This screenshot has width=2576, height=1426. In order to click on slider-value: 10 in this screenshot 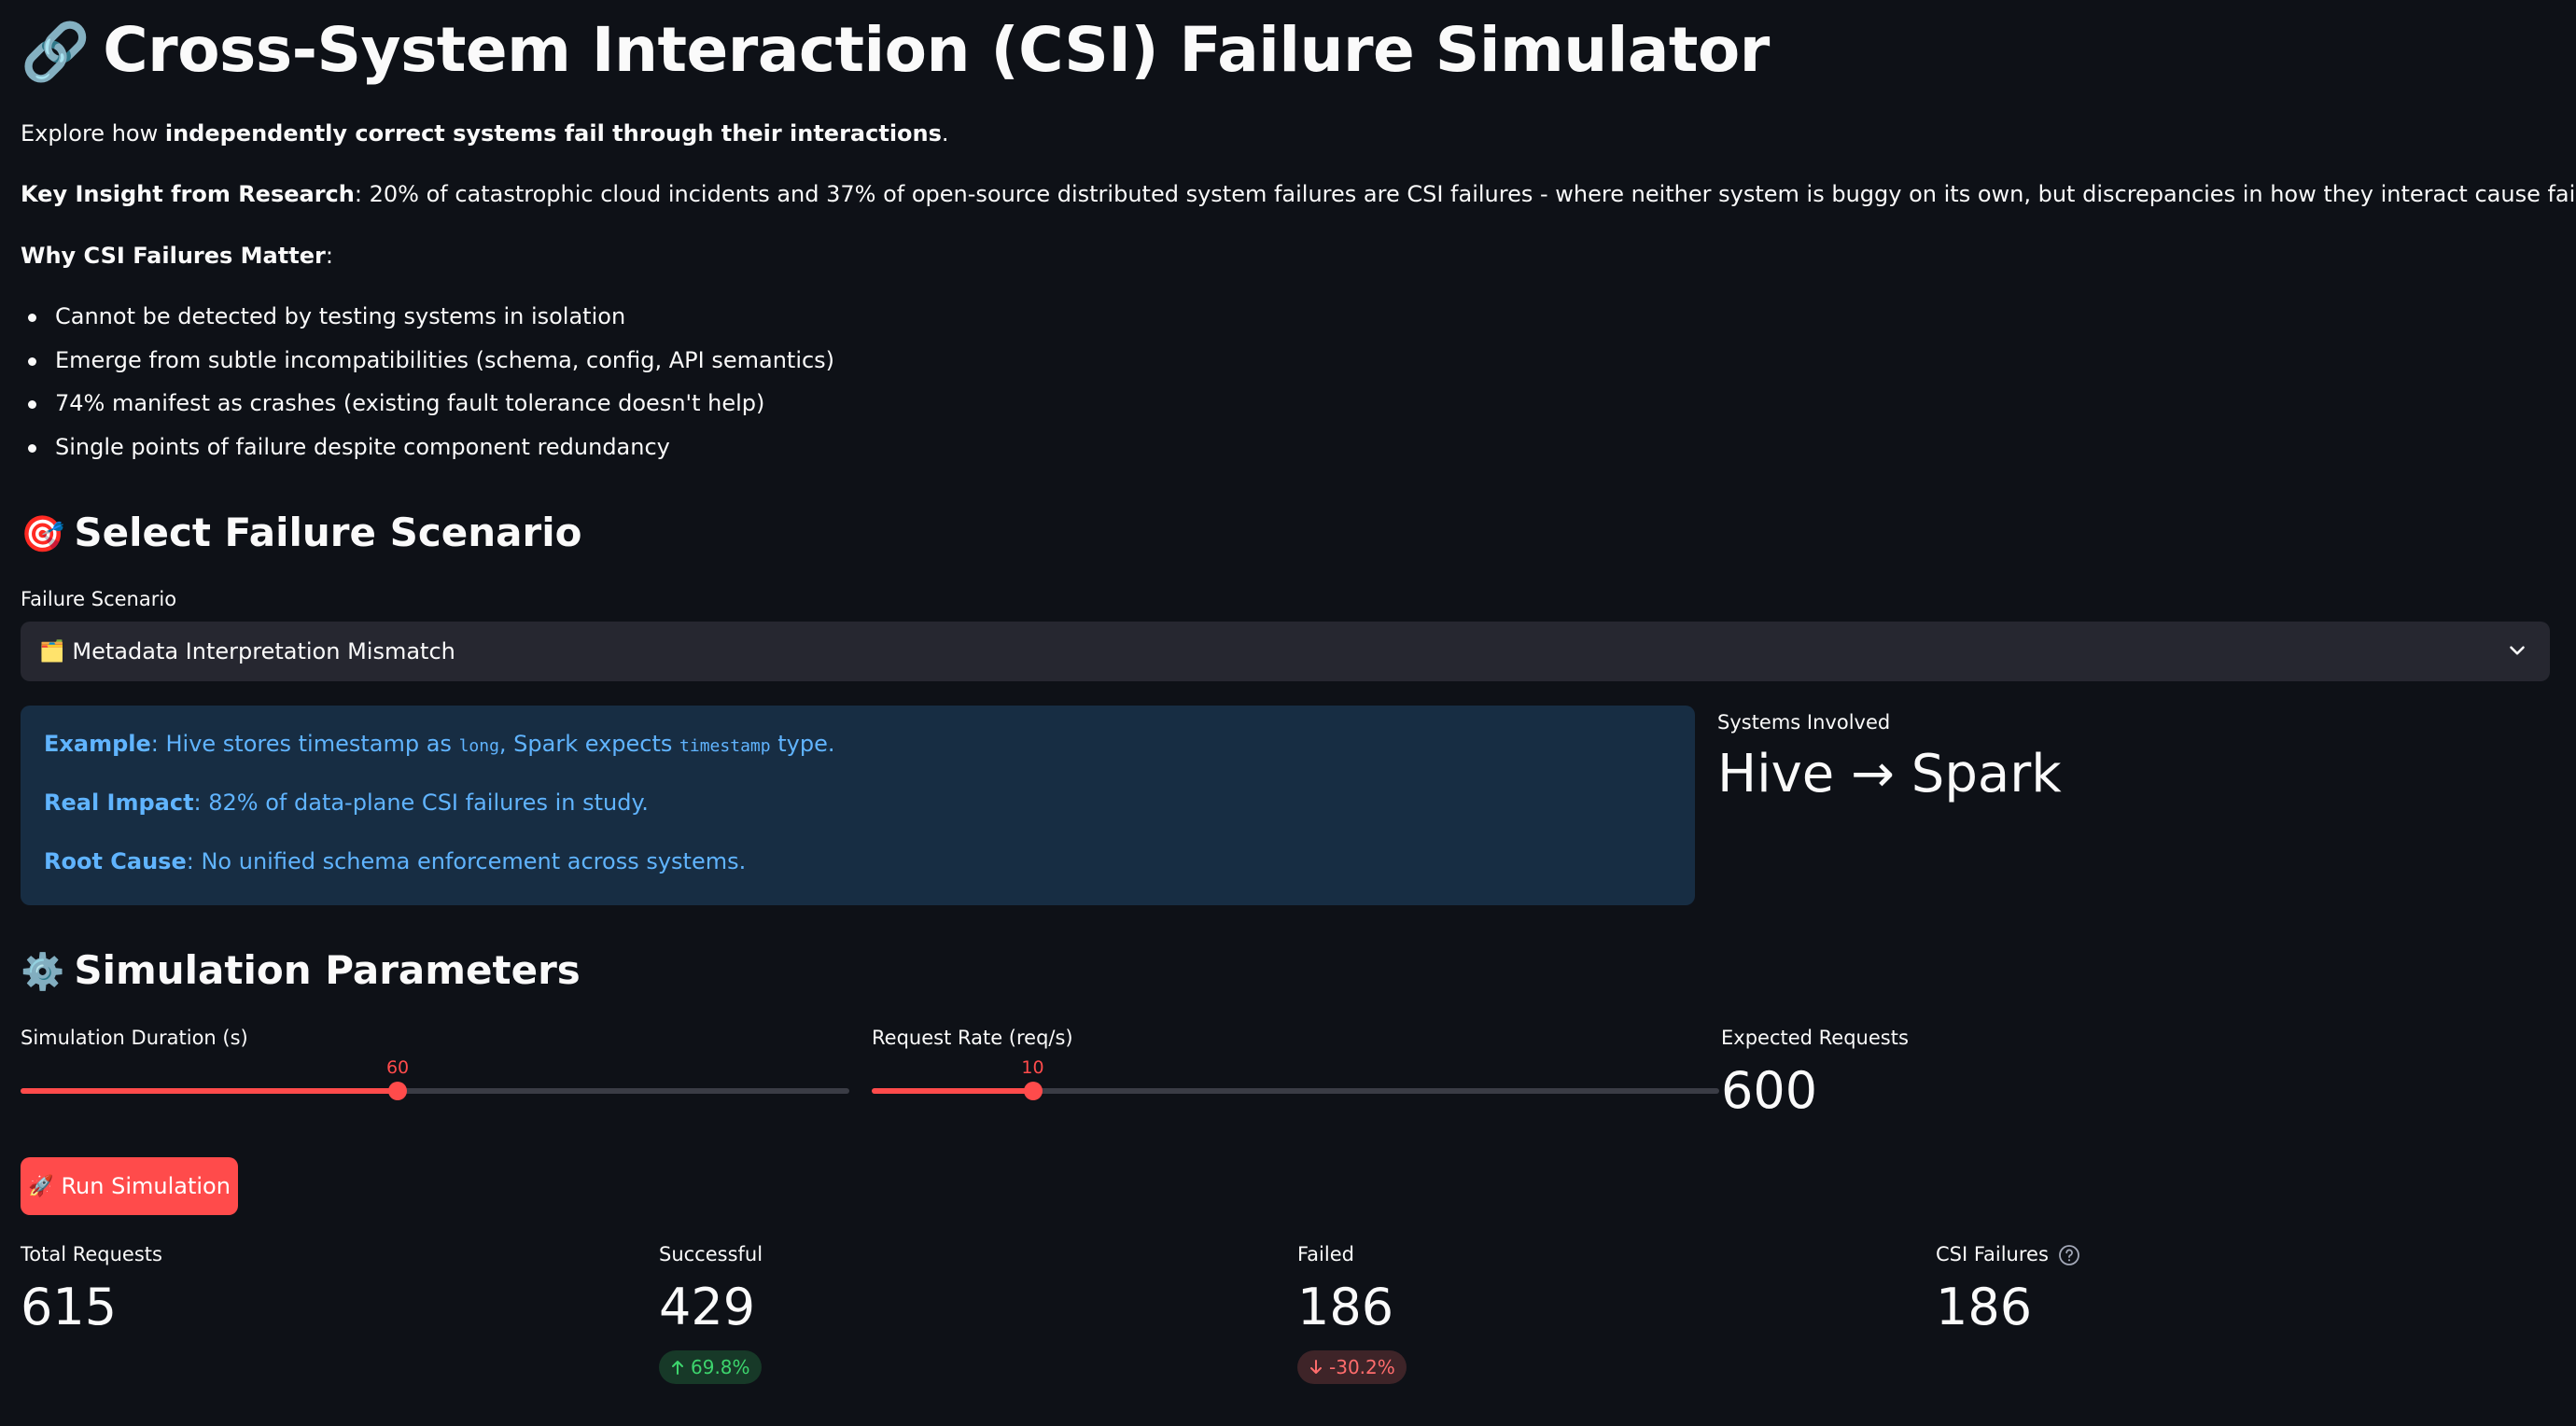, I will do `click(1032, 1067)`.